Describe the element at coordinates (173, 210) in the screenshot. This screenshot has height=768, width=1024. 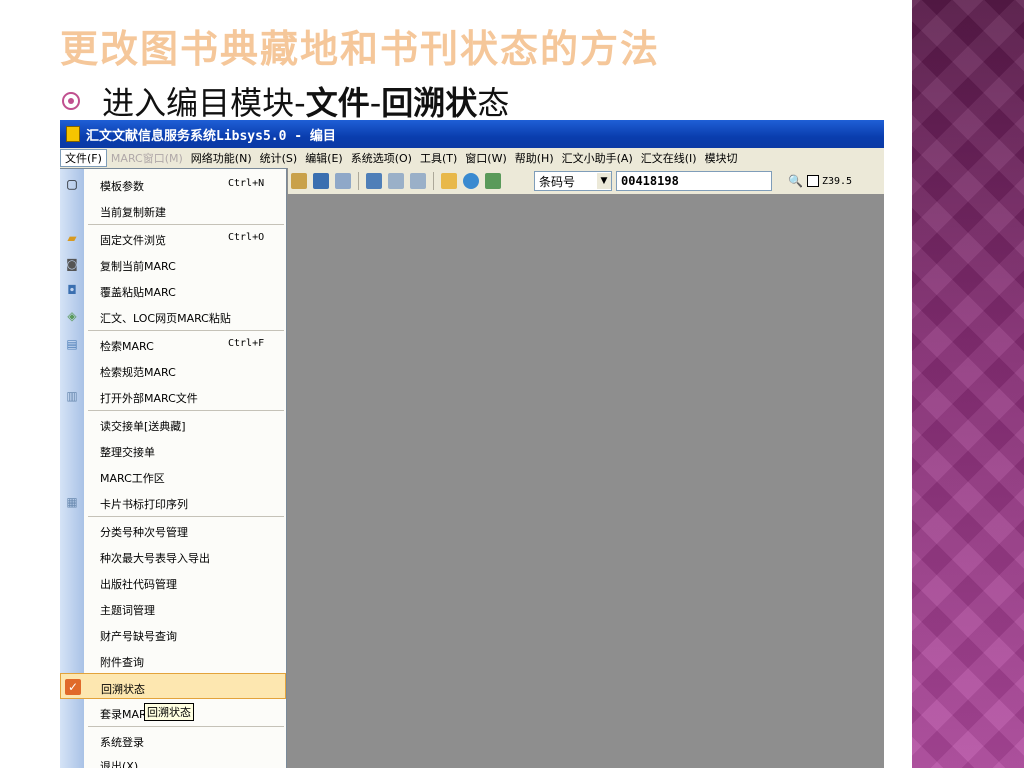
I see `menu-item-copy-new: 当前复制新建` at that location.